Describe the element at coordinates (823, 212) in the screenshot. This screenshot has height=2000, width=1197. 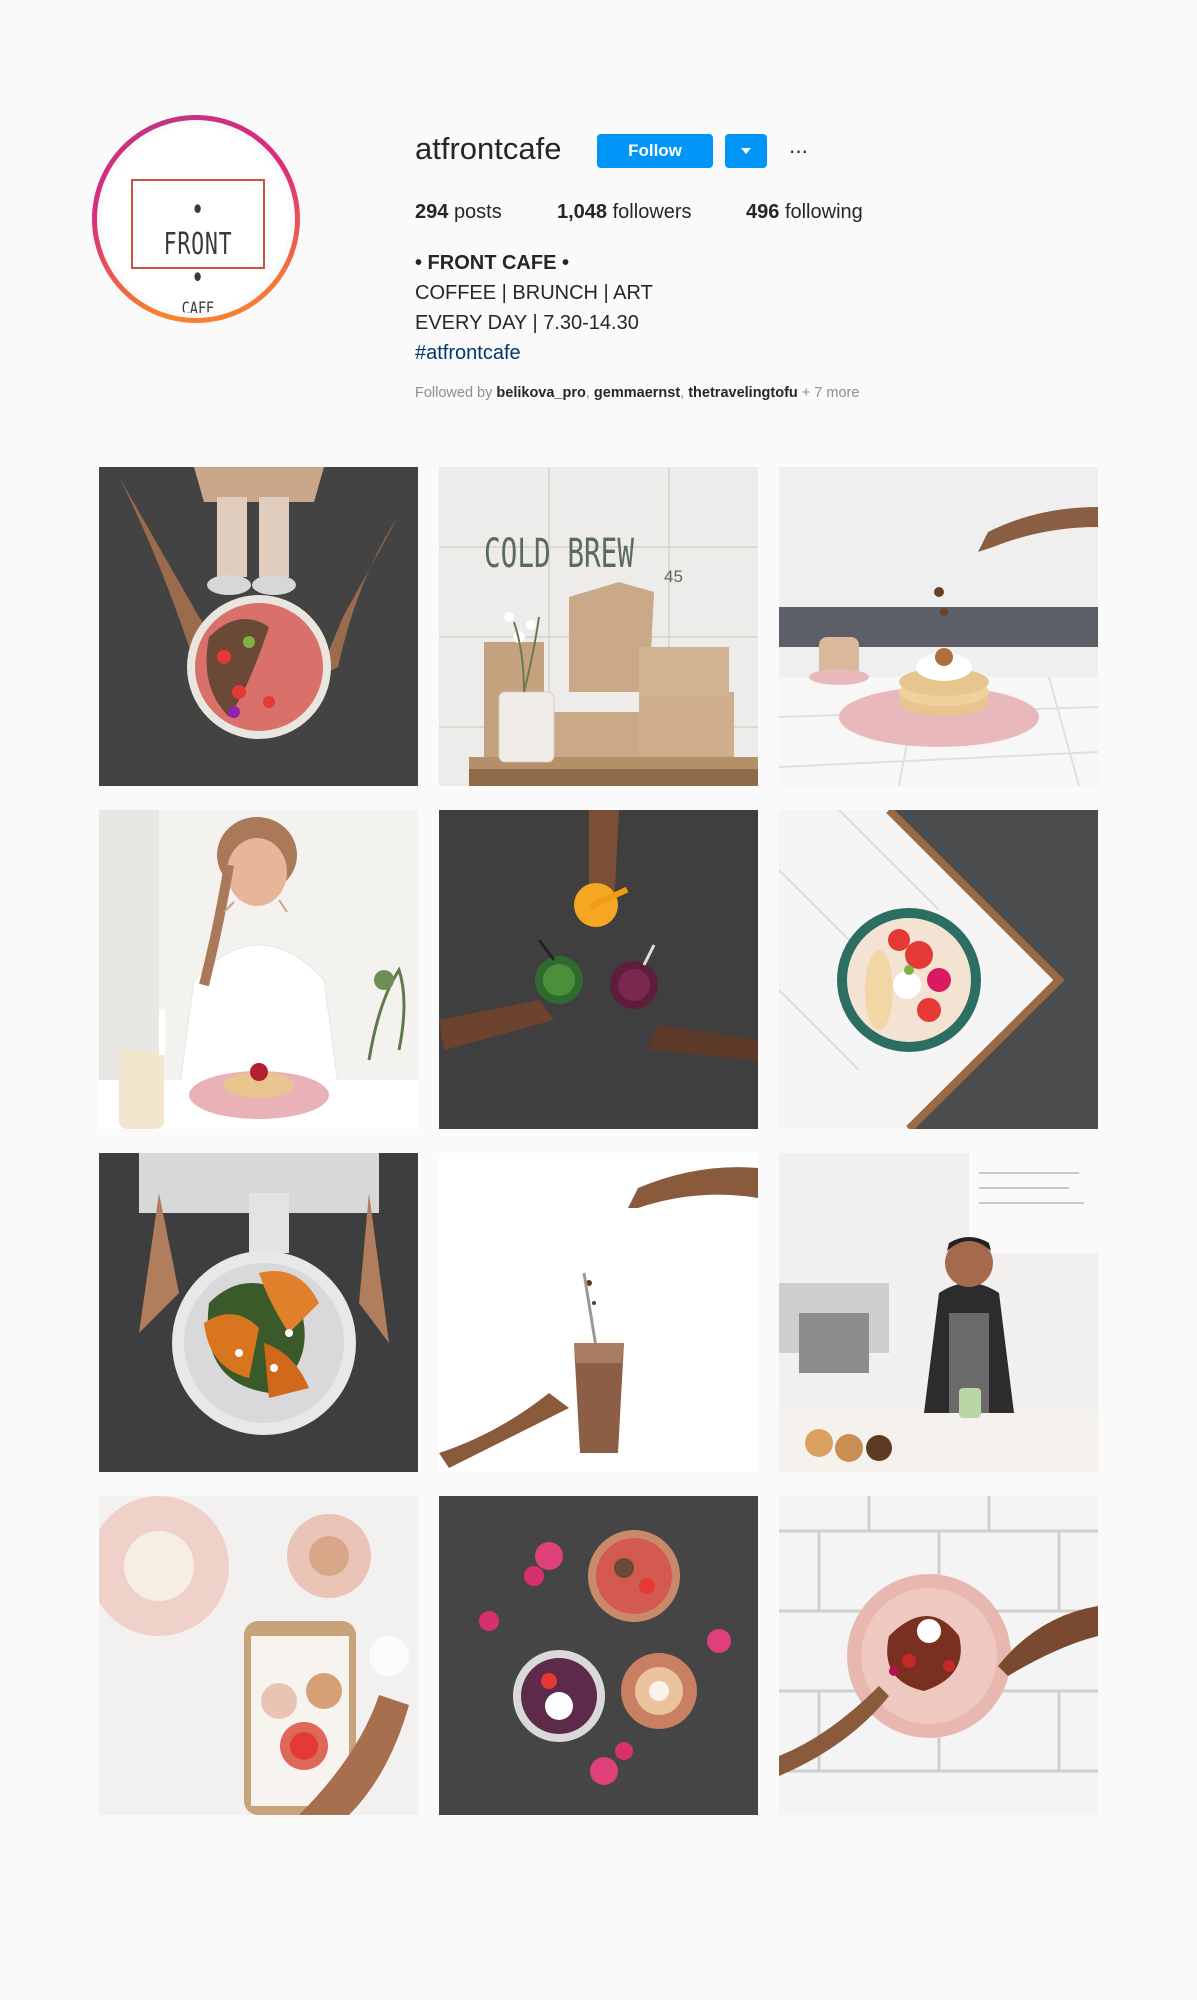
I see `following-label: following` at that location.